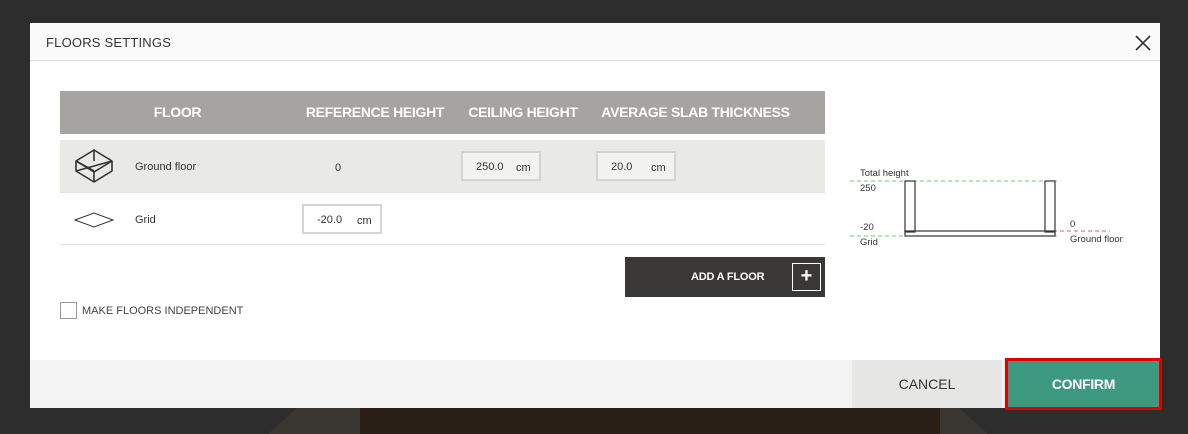  I want to click on grid-plane-icon, so click(94, 222).